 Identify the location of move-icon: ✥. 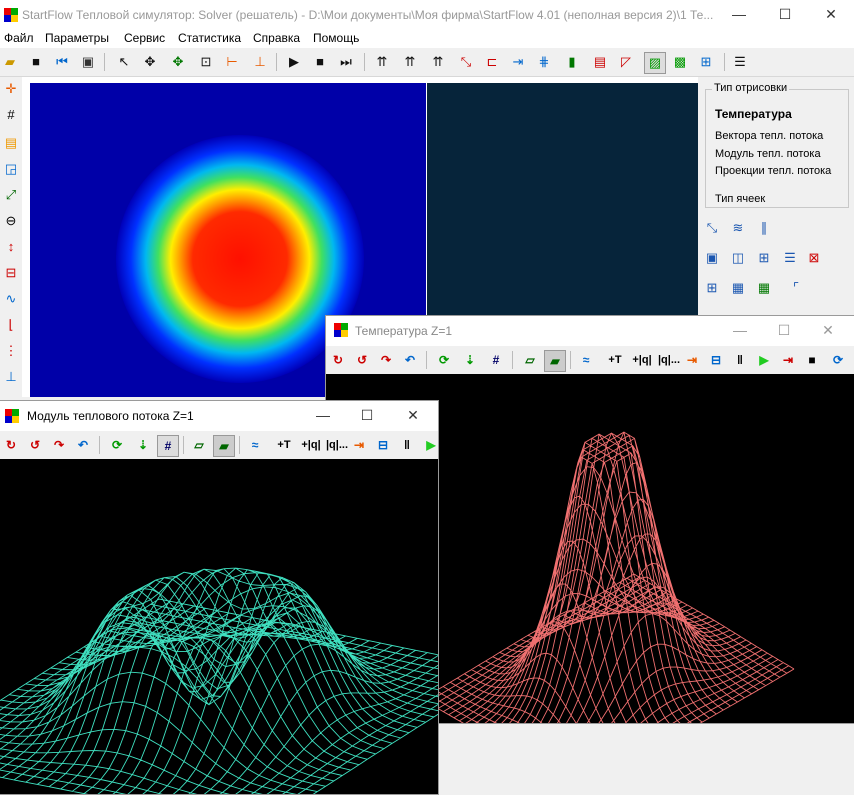
(150, 62).